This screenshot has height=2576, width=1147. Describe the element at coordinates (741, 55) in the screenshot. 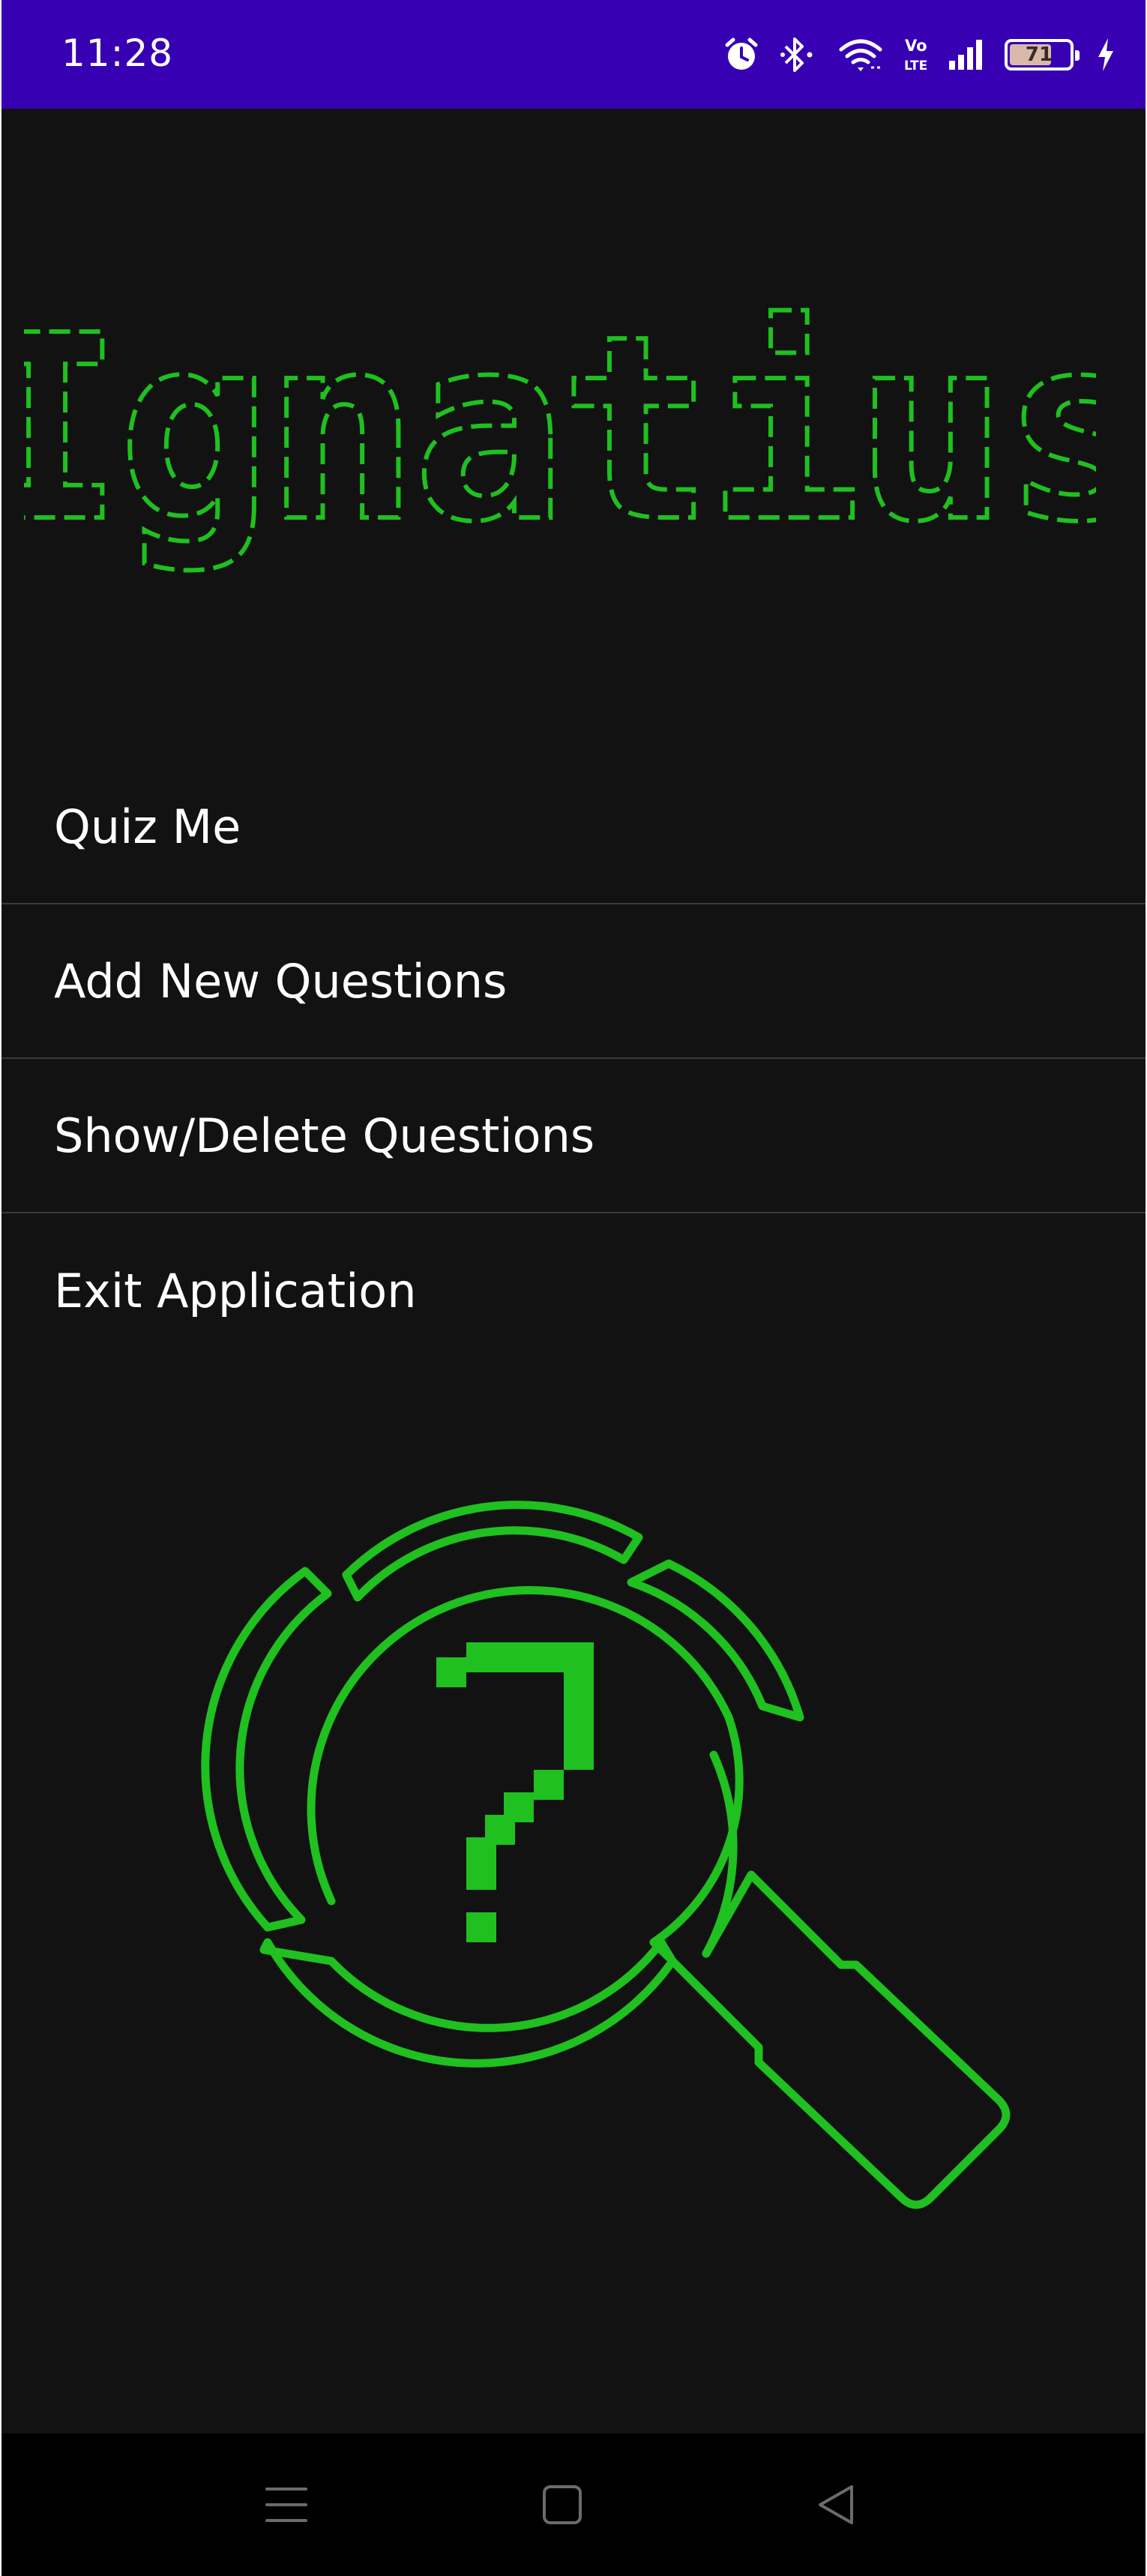

I see `alarm-icon` at that location.